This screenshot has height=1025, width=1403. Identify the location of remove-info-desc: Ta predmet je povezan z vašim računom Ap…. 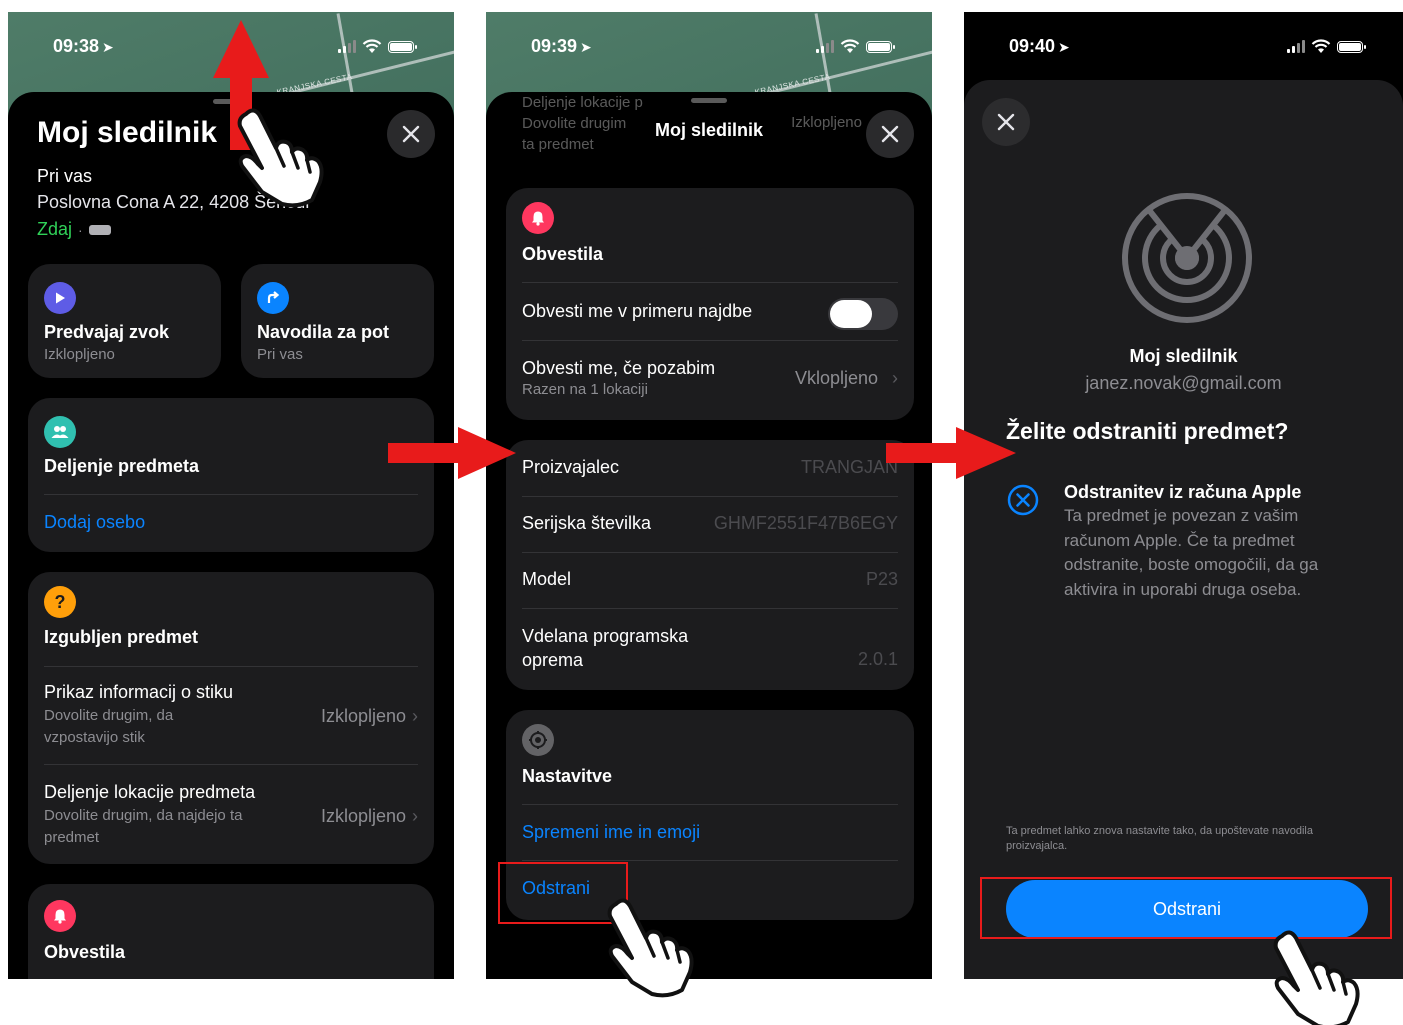
(1191, 552).